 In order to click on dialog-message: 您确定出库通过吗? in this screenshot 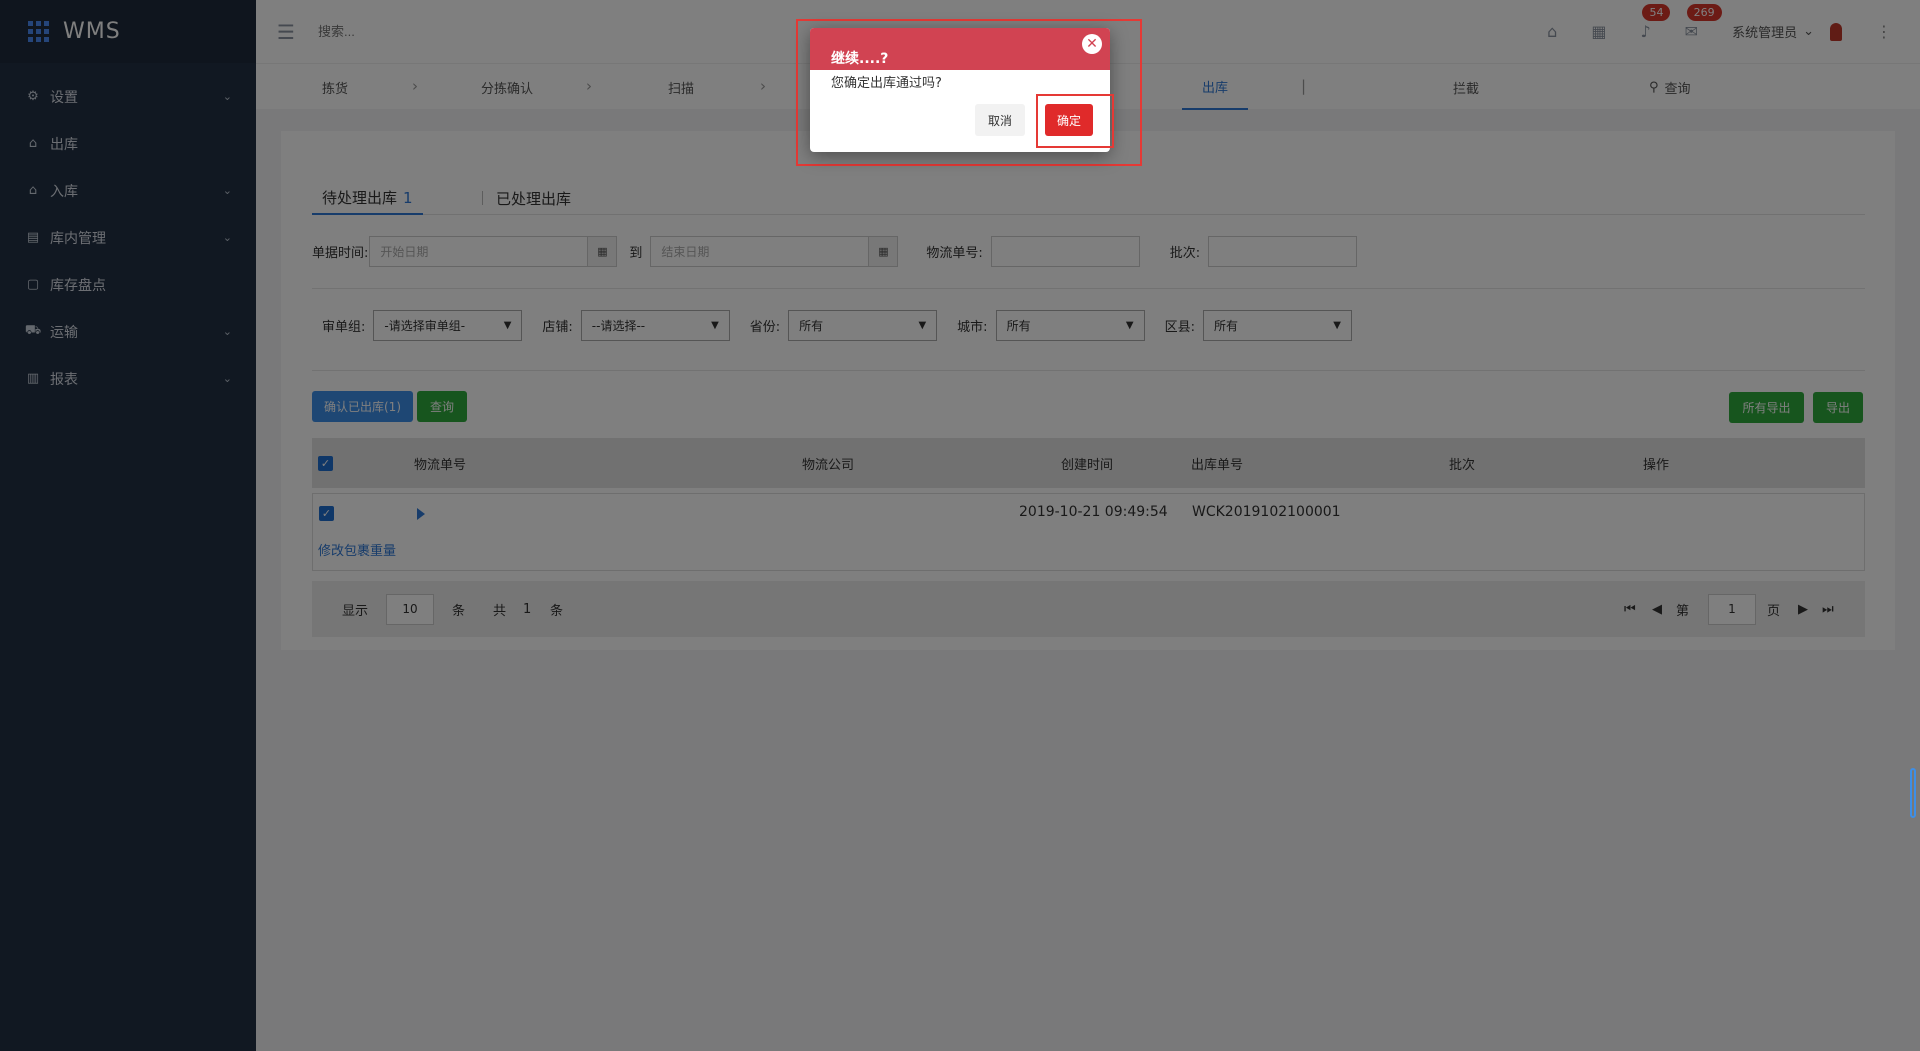, I will do `click(886, 83)`.